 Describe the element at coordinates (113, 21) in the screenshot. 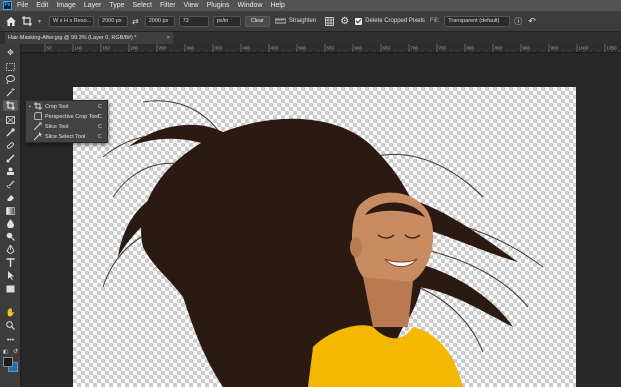

I see `width-field: 2000 px` at that location.